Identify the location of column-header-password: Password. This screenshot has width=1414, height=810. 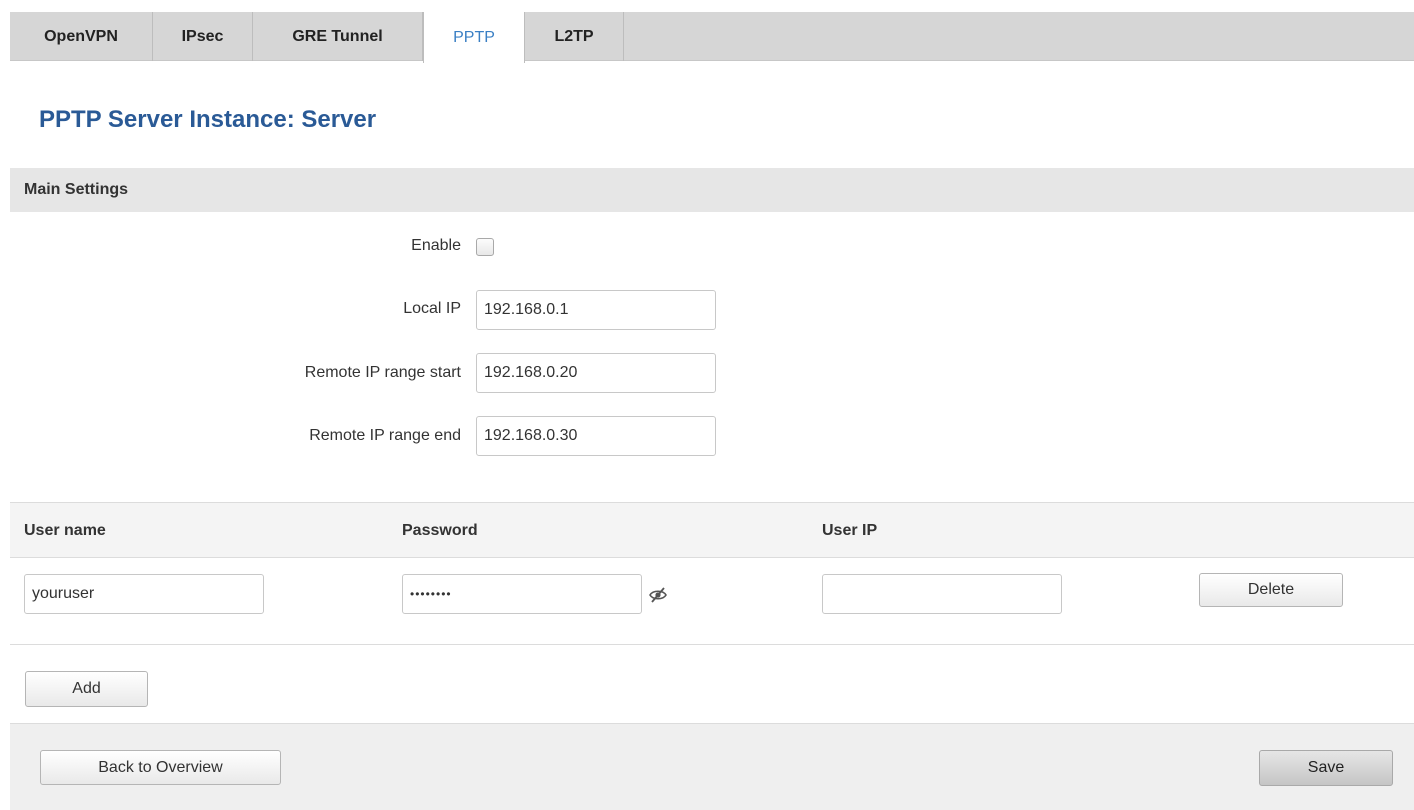
(440, 530).